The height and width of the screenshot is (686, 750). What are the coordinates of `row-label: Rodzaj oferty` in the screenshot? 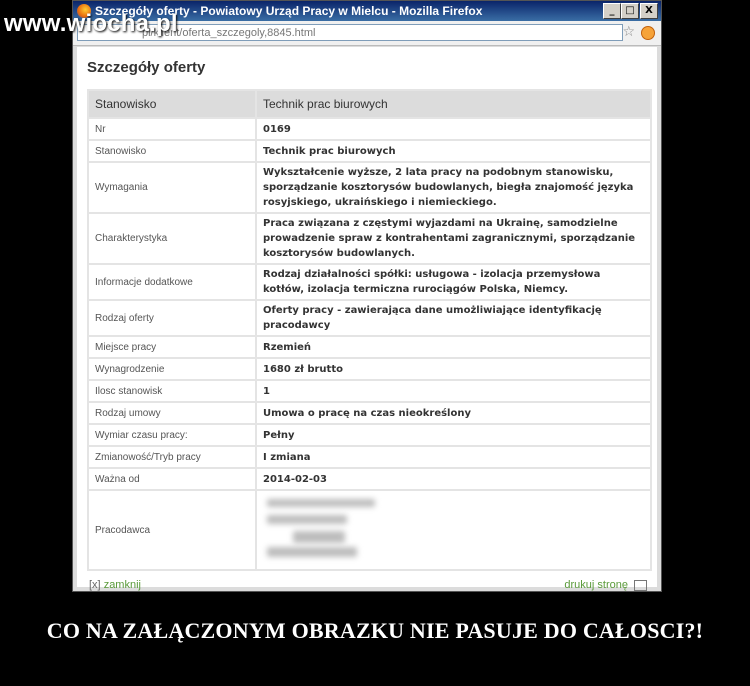 It's located at (172, 318).